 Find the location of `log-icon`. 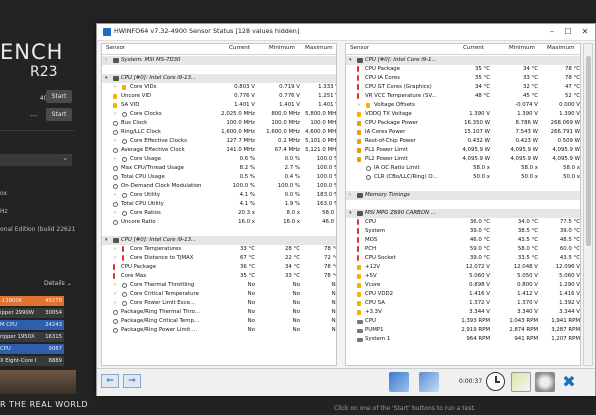

log-icon is located at coordinates (521, 382).